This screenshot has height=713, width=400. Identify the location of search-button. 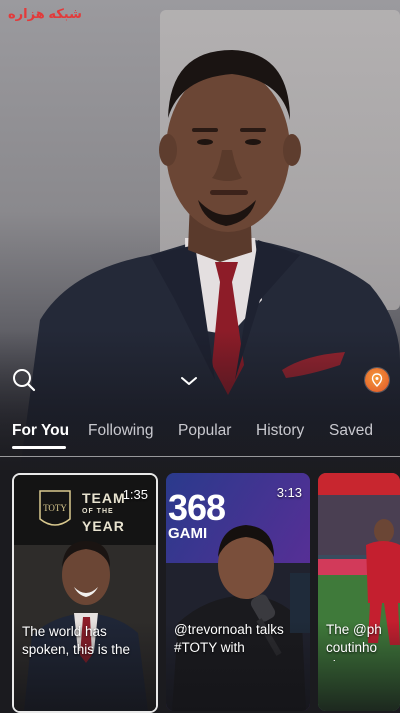
(24, 380).